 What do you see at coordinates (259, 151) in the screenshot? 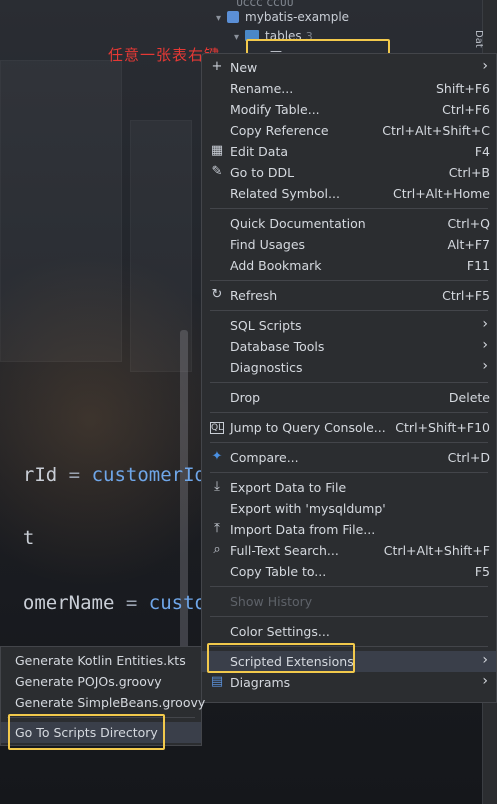
I see `menu-item-label: Edit Data` at bounding box center [259, 151].